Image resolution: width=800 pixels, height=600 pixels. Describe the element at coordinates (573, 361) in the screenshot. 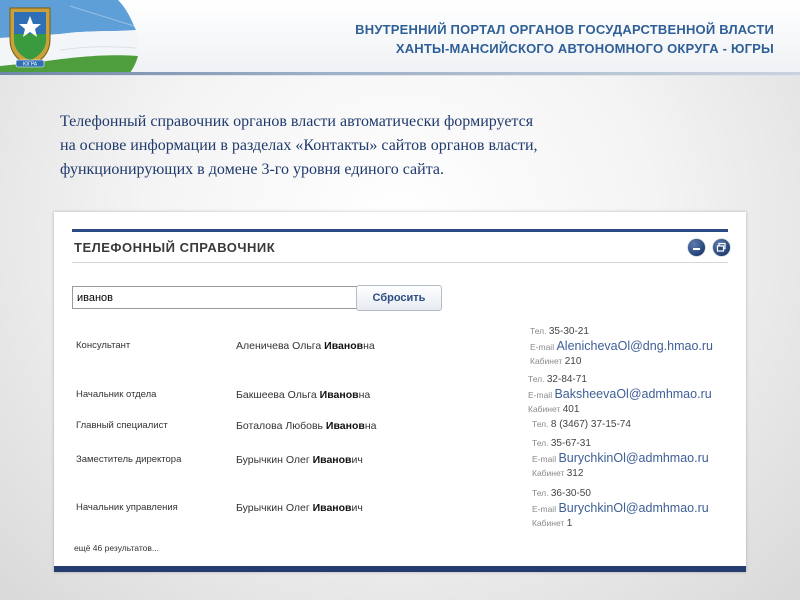

I see `result-room: 210` at that location.